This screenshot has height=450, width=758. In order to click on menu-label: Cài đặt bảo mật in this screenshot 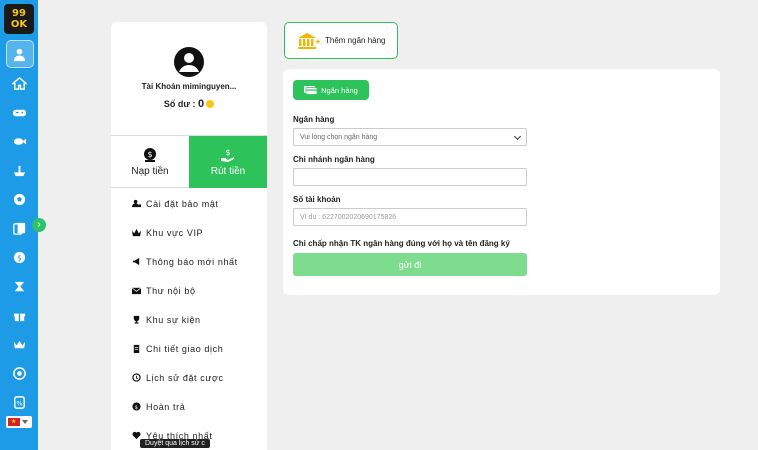, I will do `click(182, 203)`.